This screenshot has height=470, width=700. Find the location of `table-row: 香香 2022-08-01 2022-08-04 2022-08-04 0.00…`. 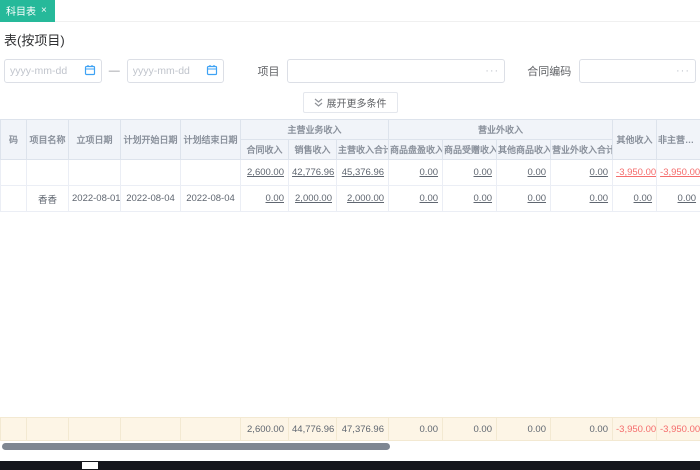

table-row: 香香 2022-08-01 2022-08-04 2022-08-04 0.00… is located at coordinates (350, 198).